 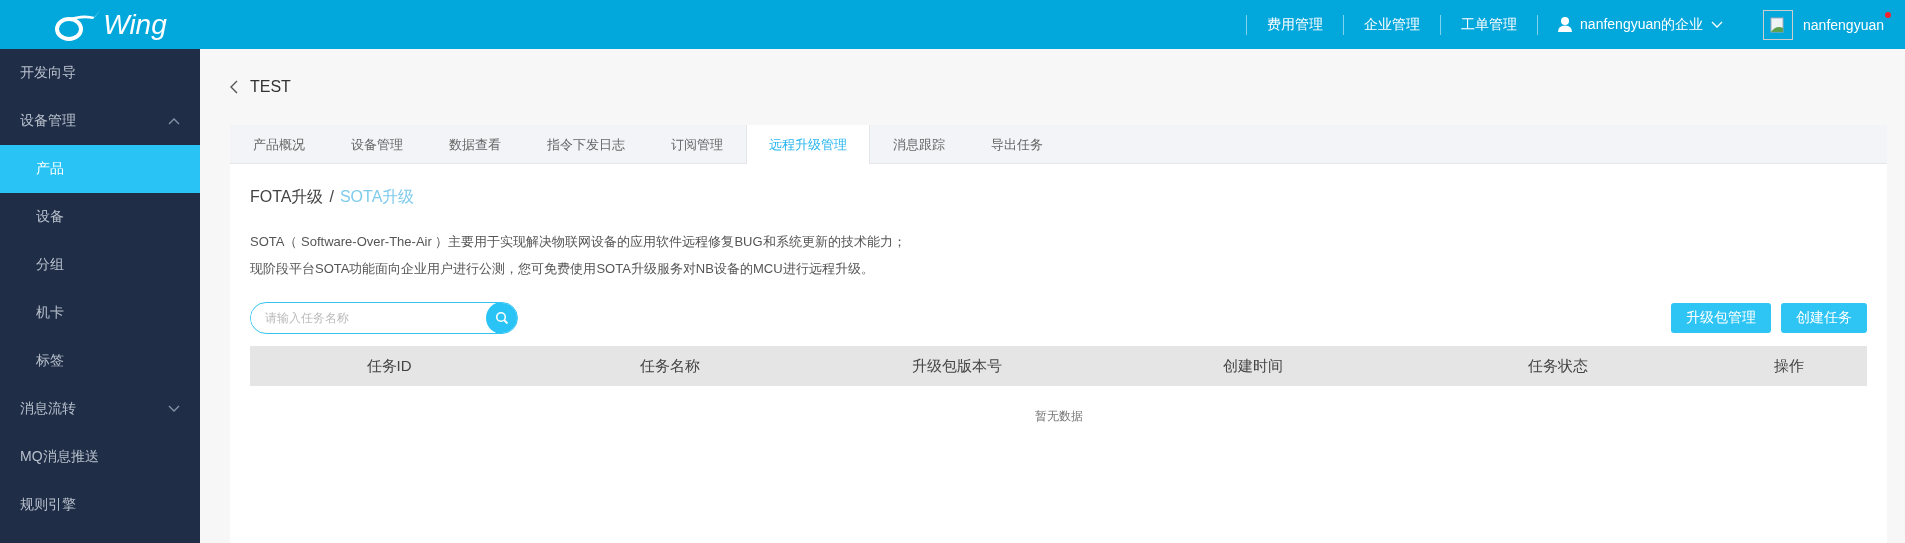 I want to click on description-text: 现阶段平台SOTA功能面向企业用户进行公测，您可免费使用SOTA升级服务对NB设备的MCU进行远程升级。, so click(x=562, y=269).